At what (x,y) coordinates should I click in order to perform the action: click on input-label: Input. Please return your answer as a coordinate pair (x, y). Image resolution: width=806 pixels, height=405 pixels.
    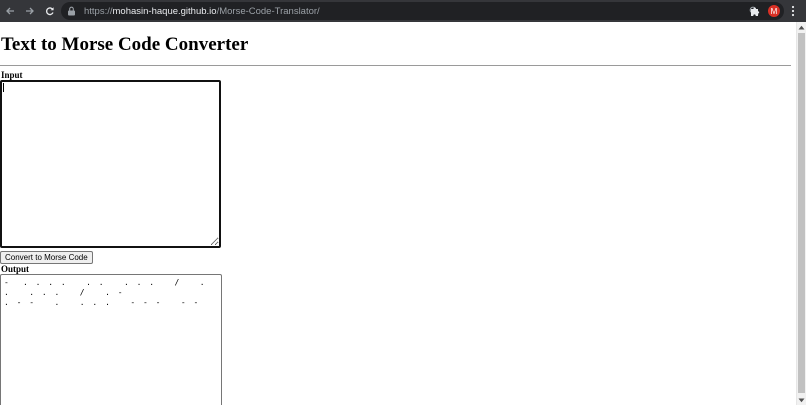
    Looking at the image, I should click on (12, 75).